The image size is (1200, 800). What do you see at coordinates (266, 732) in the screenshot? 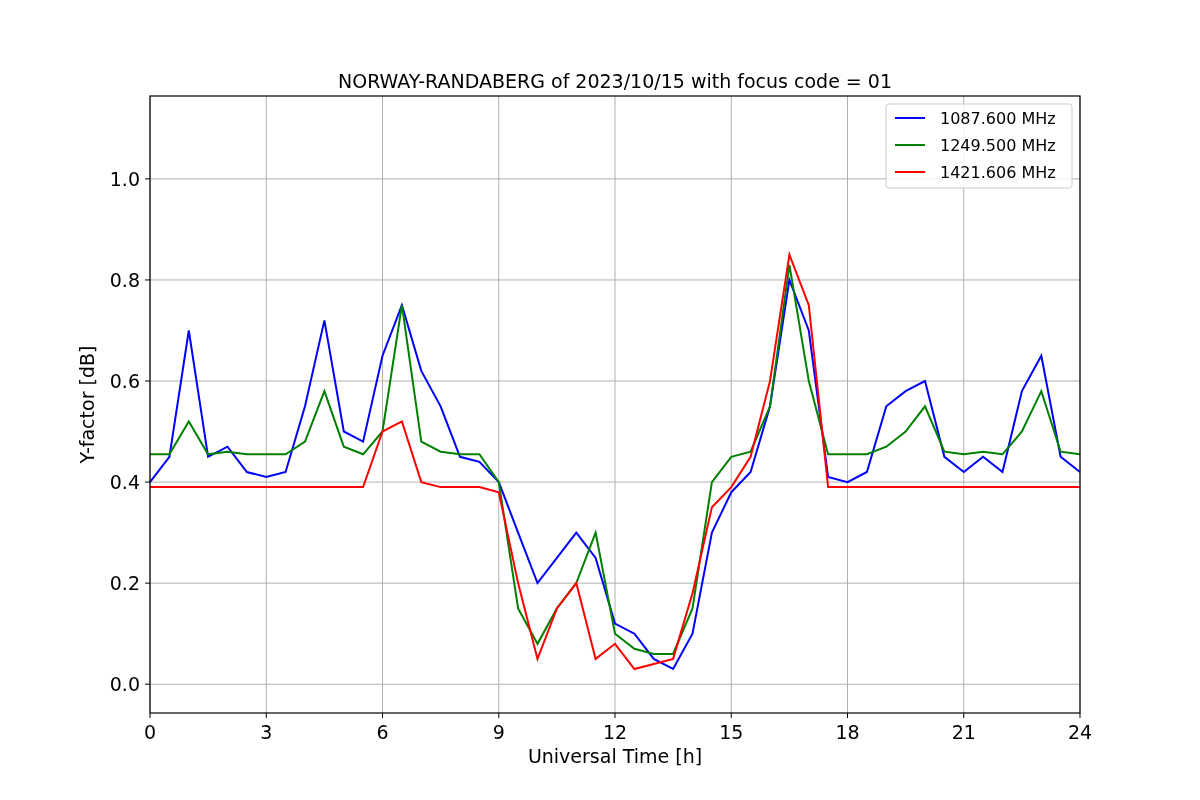
I see `tick-label: 3` at bounding box center [266, 732].